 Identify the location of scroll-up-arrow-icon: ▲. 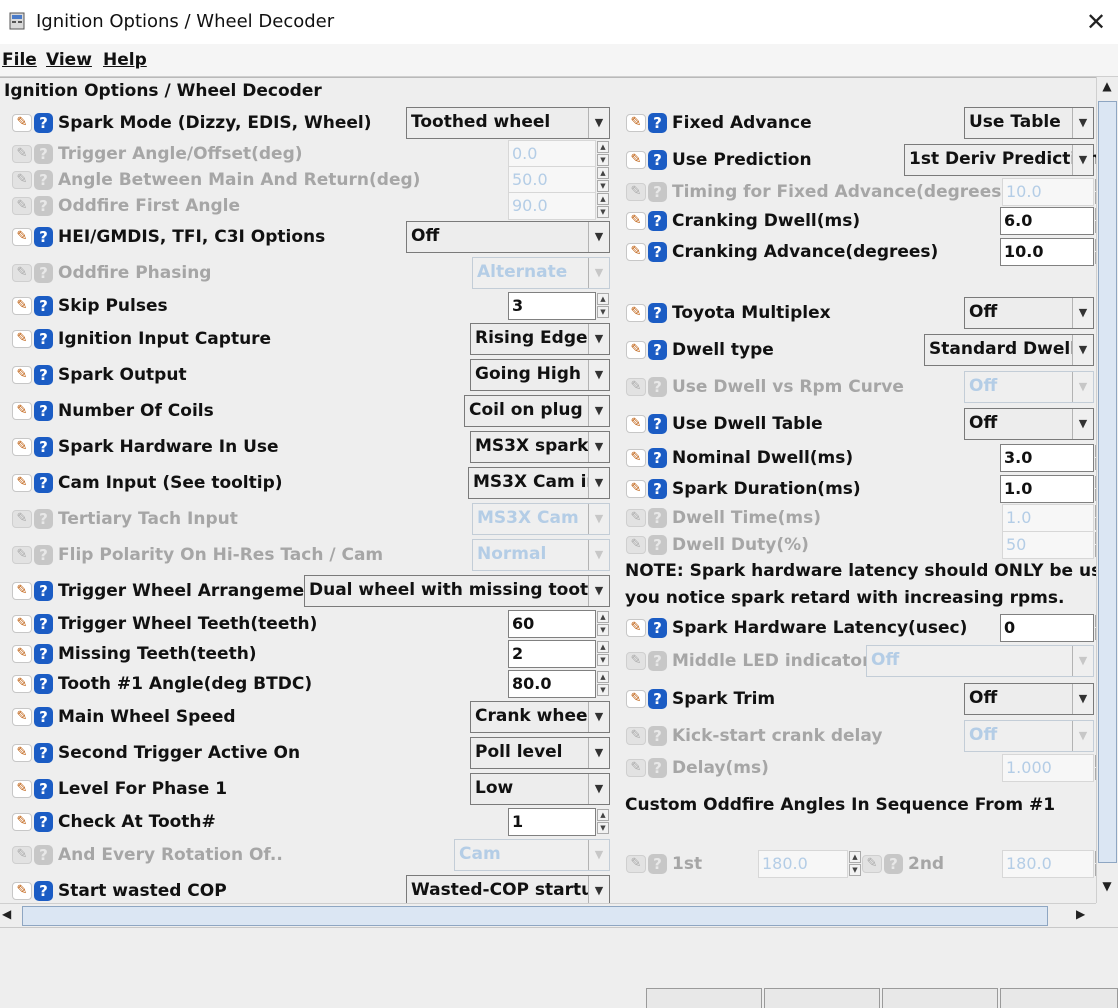
(1107, 88).